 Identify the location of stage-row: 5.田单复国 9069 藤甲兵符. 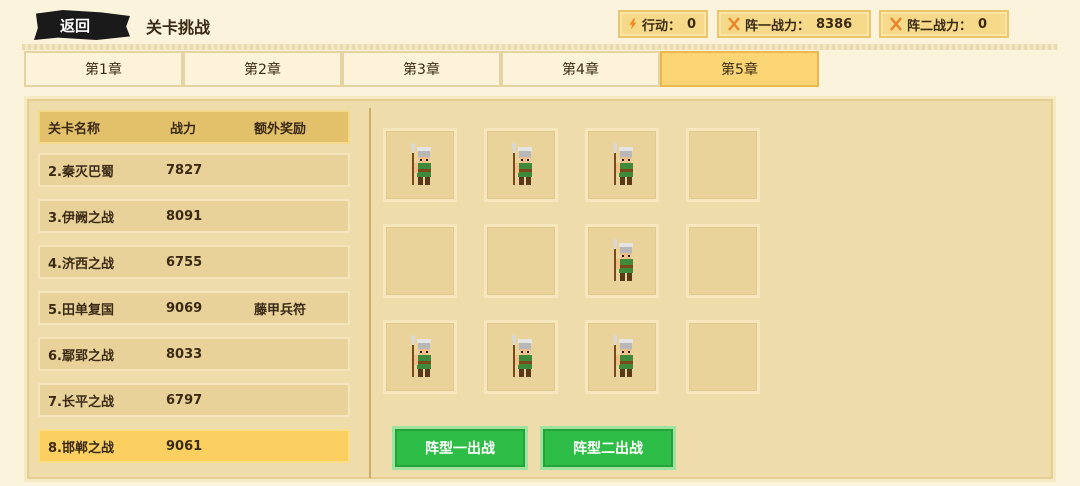
(194, 308).